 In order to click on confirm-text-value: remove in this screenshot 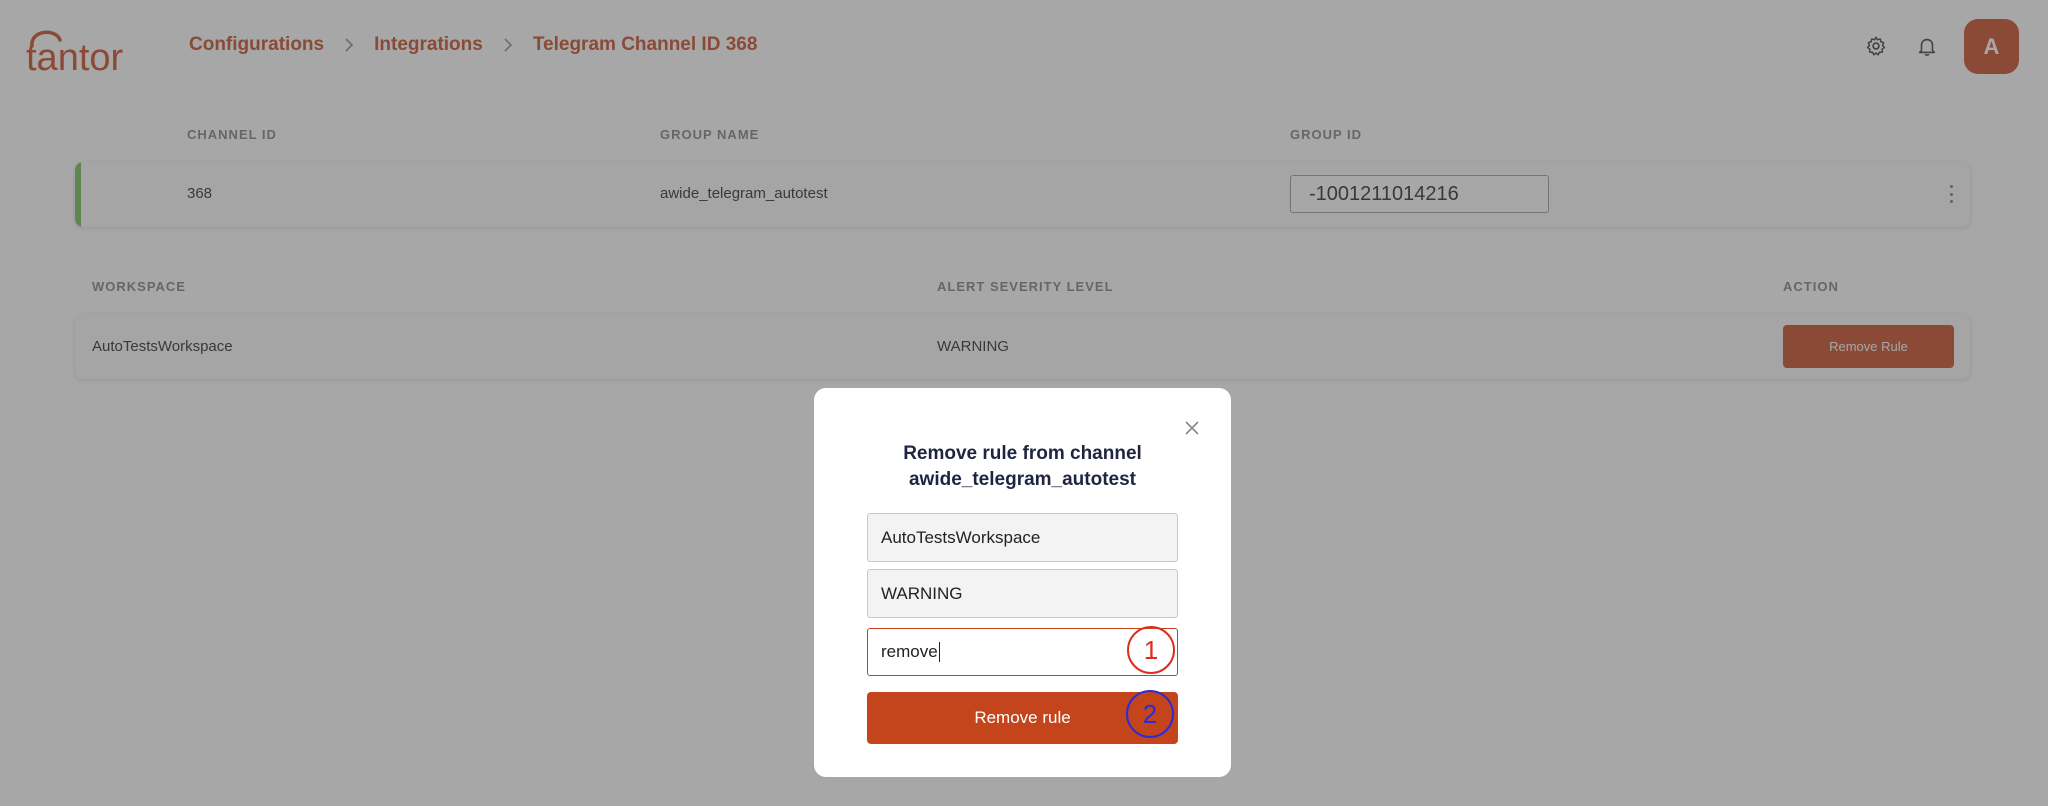, I will do `click(909, 651)`.